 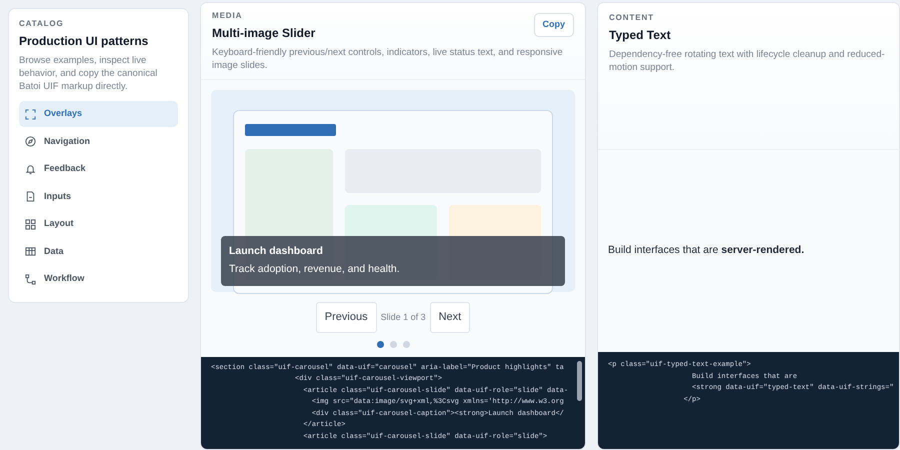 What do you see at coordinates (380, 344) in the screenshot?
I see `slide-indicator` at bounding box center [380, 344].